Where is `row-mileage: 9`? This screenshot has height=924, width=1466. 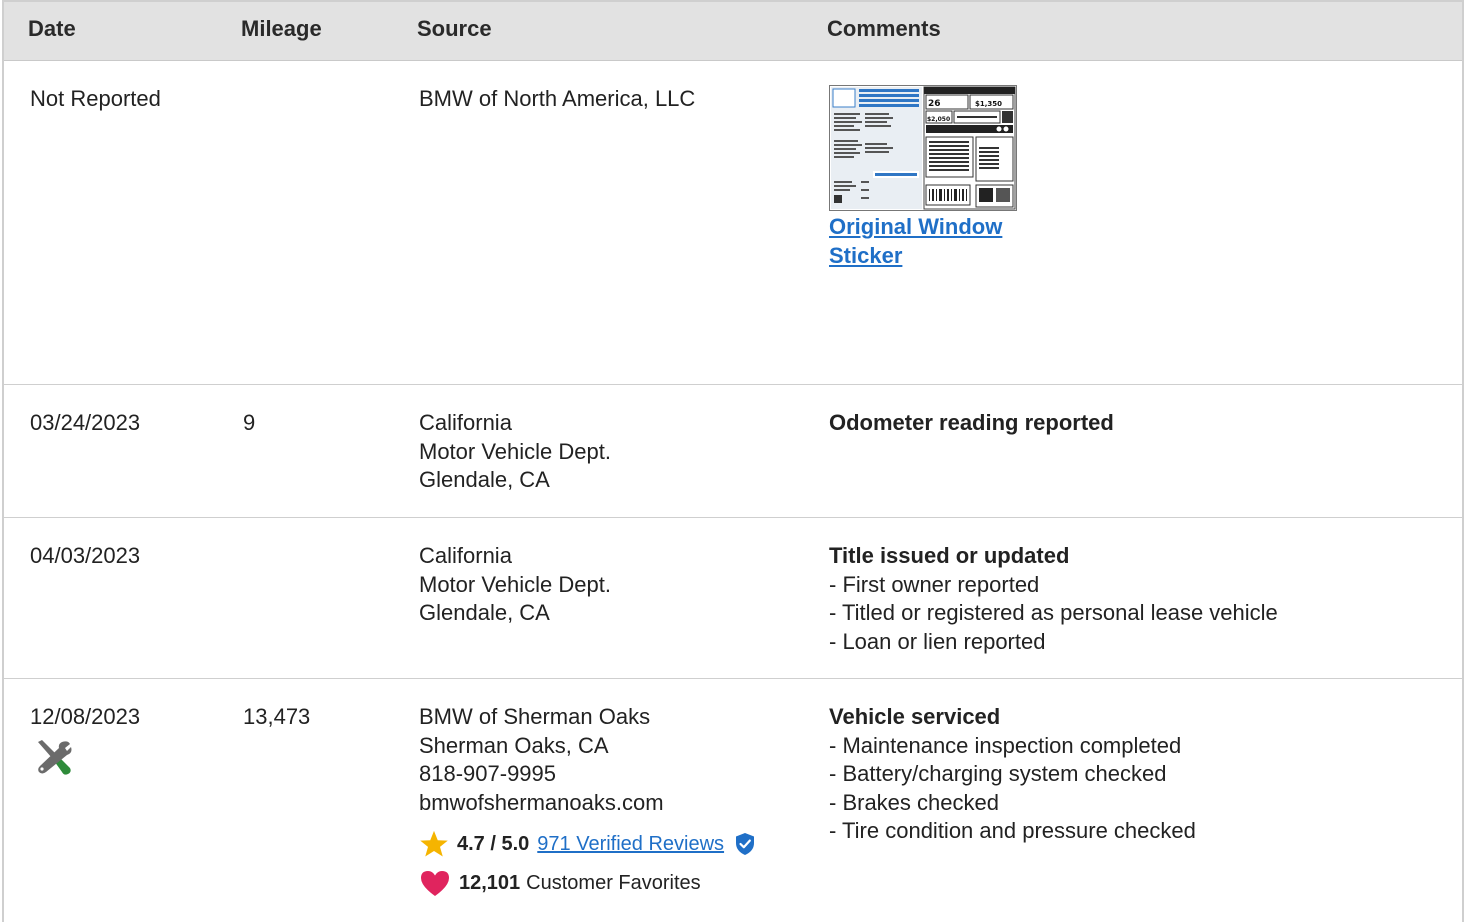 row-mileage: 9 is located at coordinates (249, 422).